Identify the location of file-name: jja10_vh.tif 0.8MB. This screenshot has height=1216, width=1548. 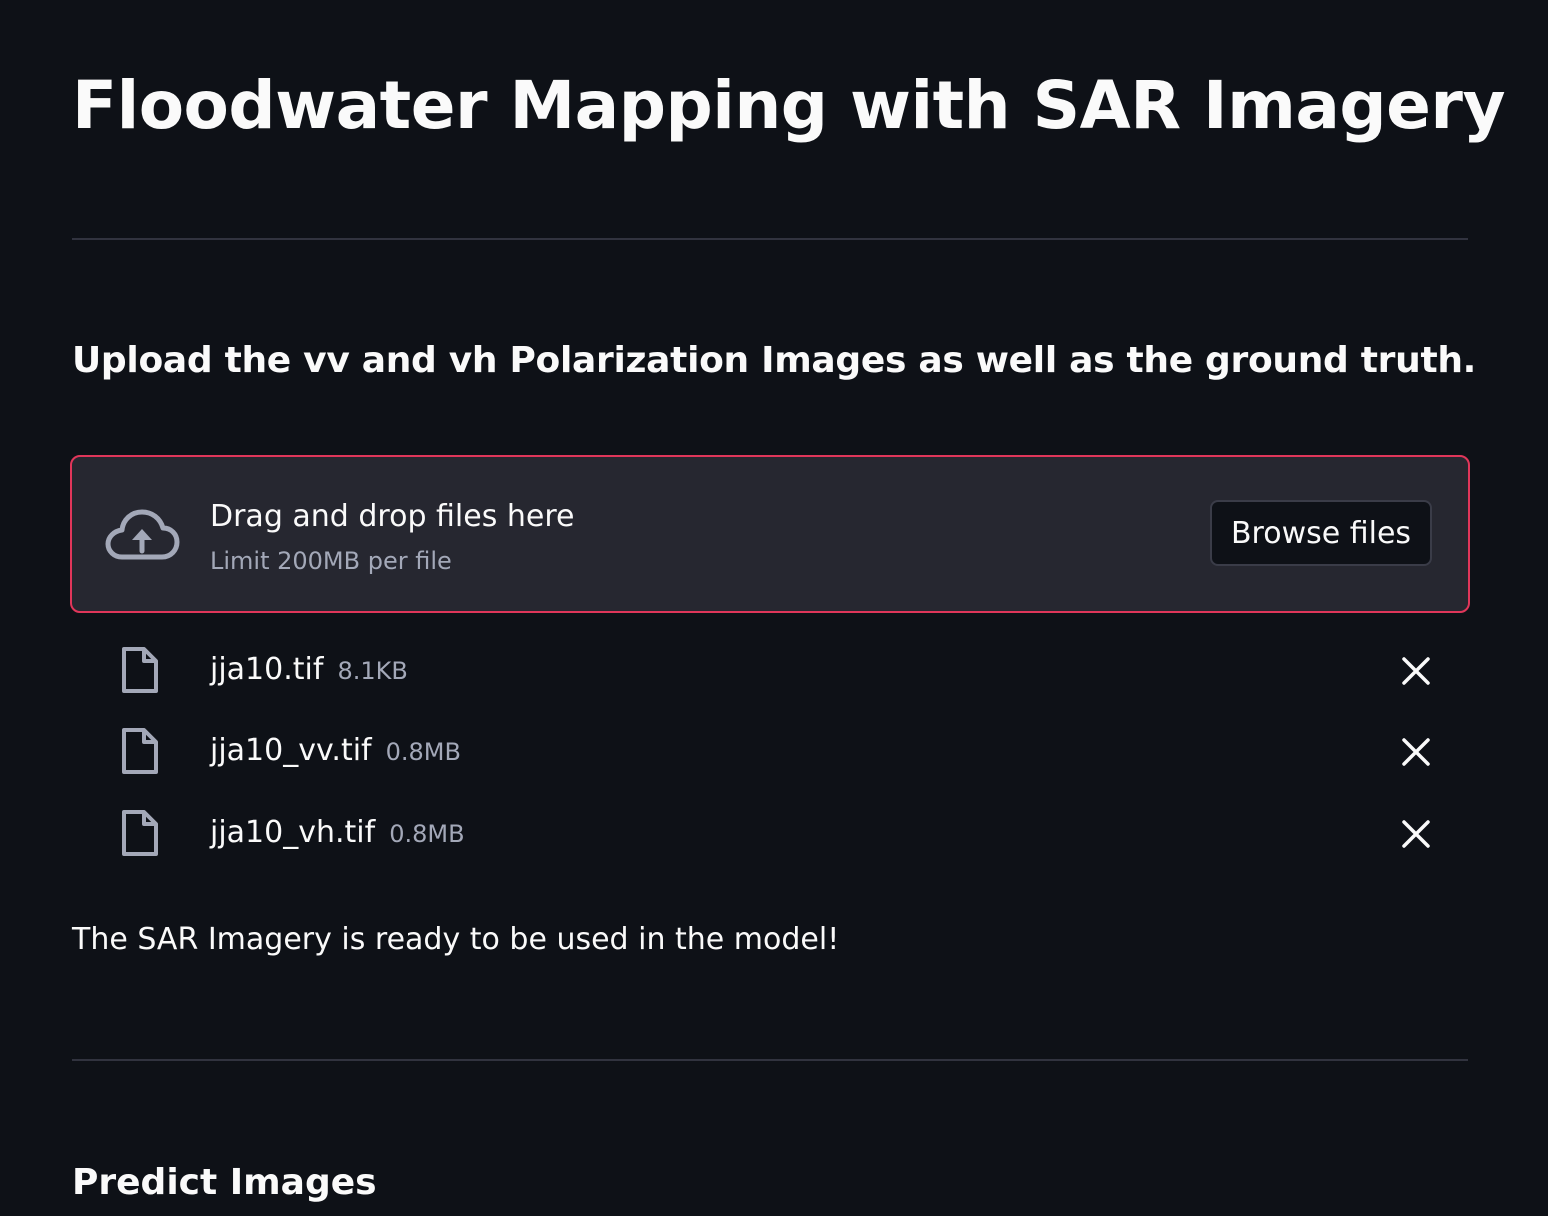
(337, 833).